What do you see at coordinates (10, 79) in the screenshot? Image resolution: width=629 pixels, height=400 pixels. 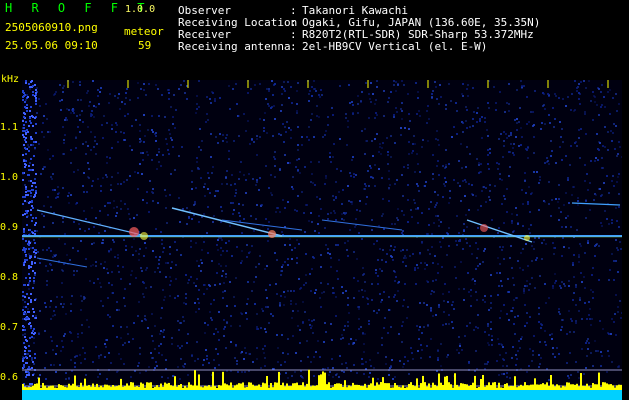 I see `y-axis-unit: kHz` at bounding box center [10, 79].